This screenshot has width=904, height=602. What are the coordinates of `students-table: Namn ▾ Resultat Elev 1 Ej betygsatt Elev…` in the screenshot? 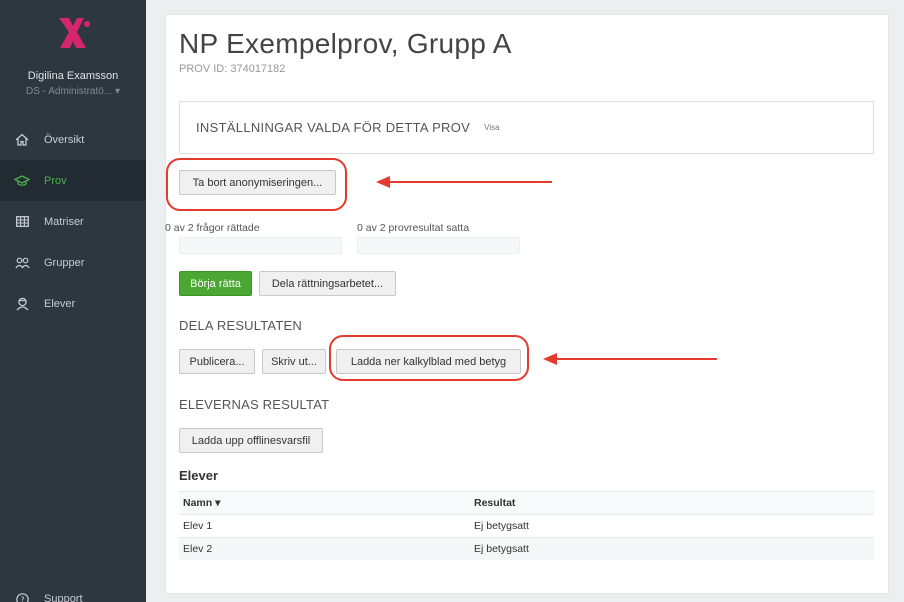 It's located at (526, 525).